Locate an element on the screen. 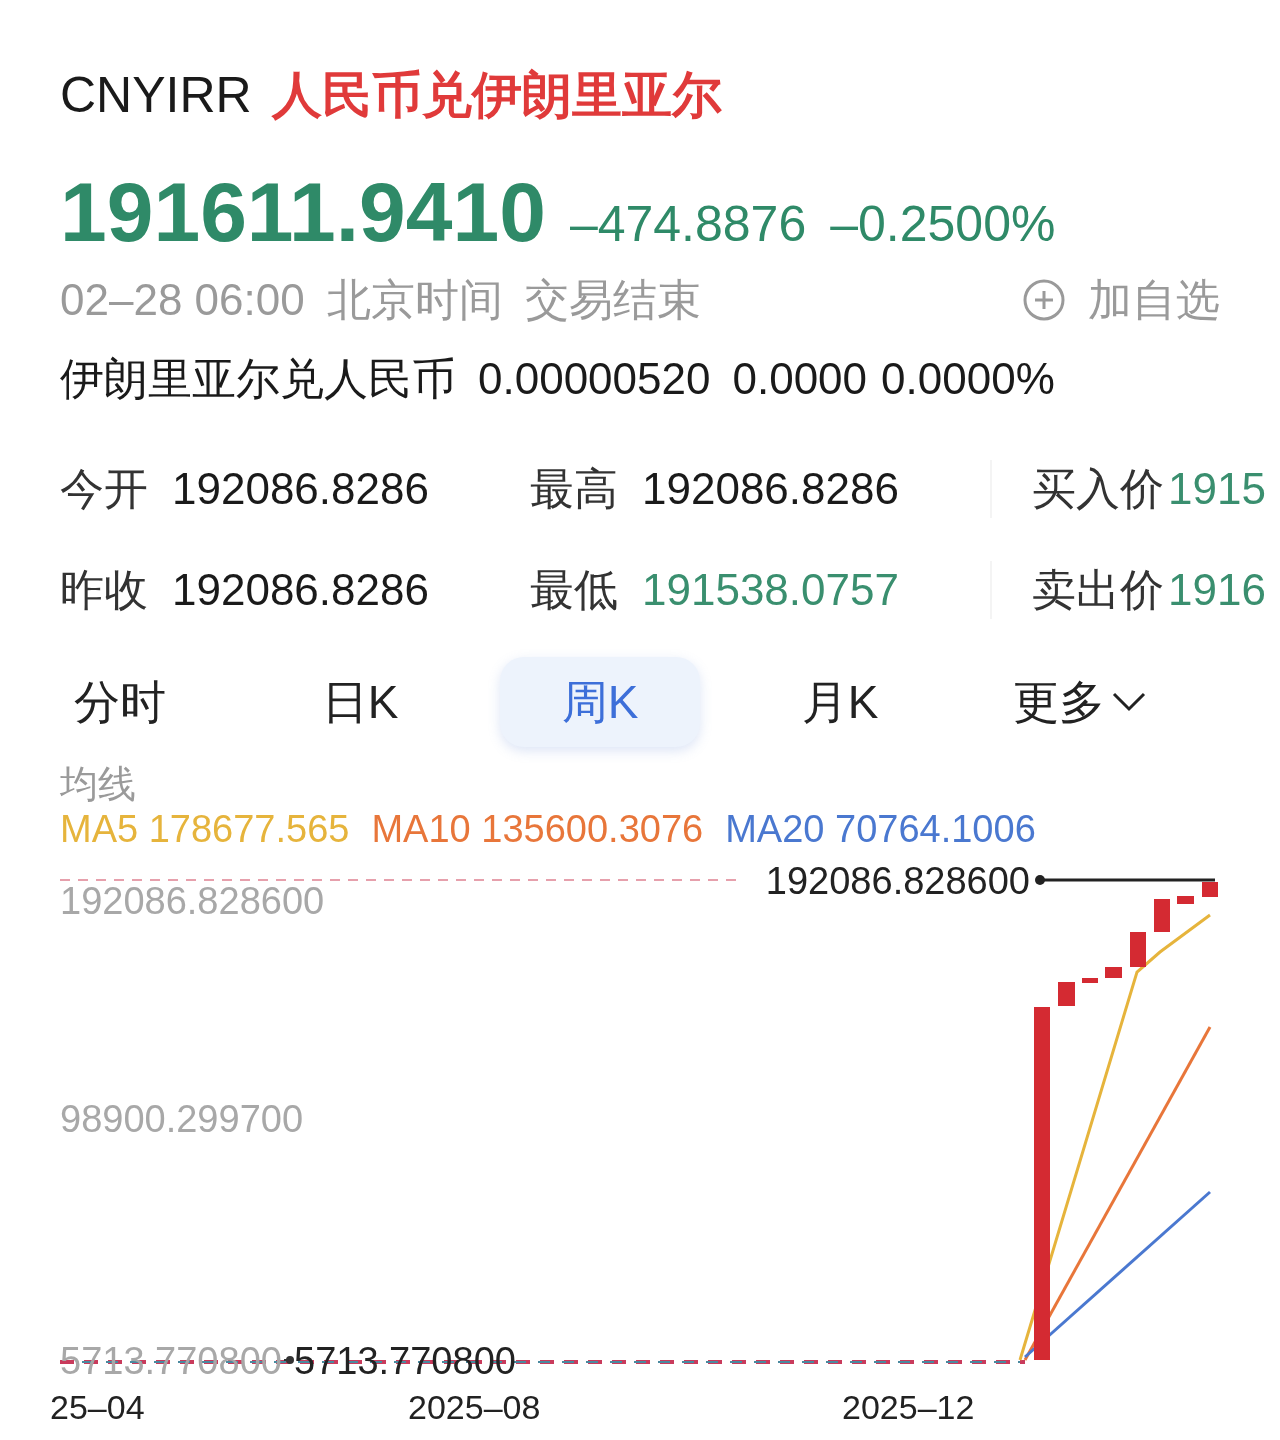 This screenshot has width=1280, height=1440. axis-label: 2025–12 is located at coordinates (908, 1407).